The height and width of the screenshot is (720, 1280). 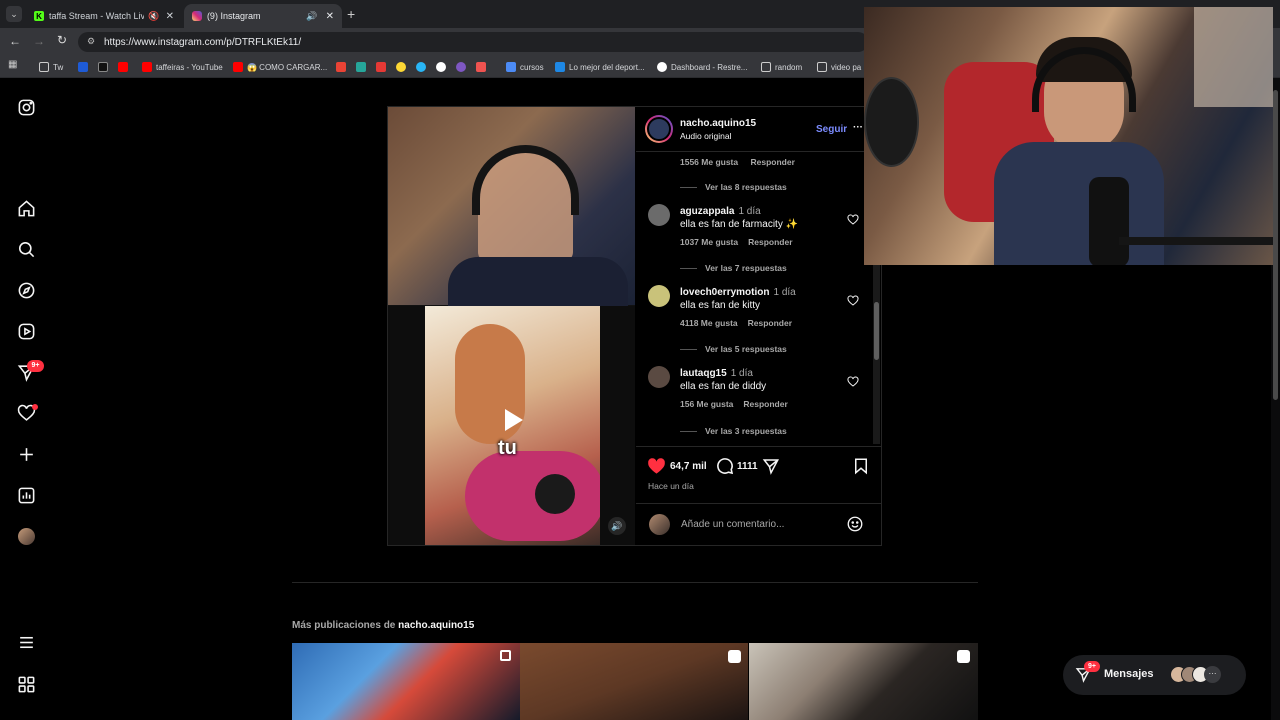 What do you see at coordinates (709, 242) in the screenshot?
I see `comment-likes: 1037 Me gusta` at bounding box center [709, 242].